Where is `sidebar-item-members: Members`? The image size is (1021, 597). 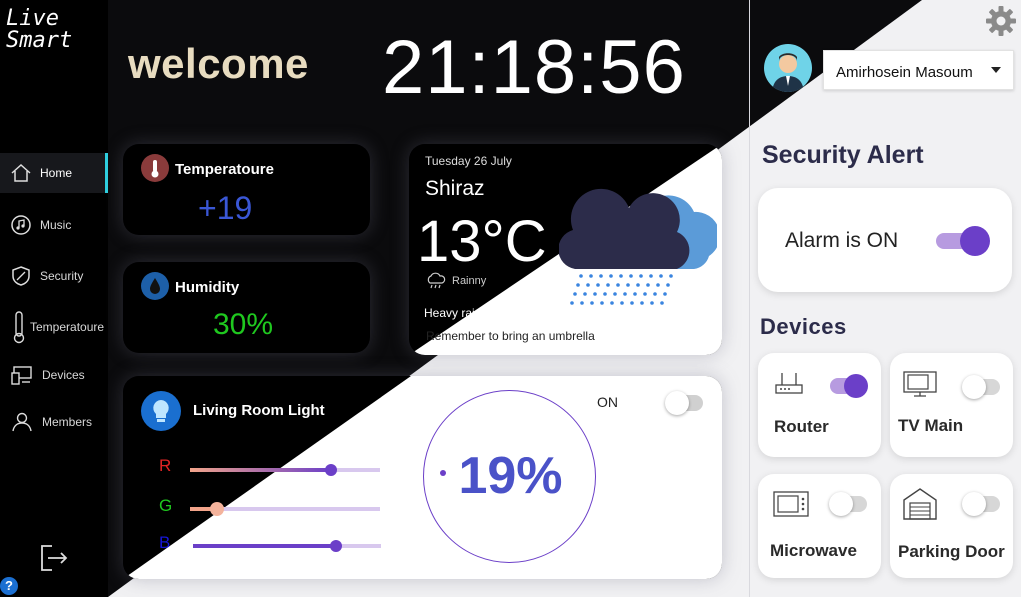 sidebar-item-members: Members is located at coordinates (54, 422).